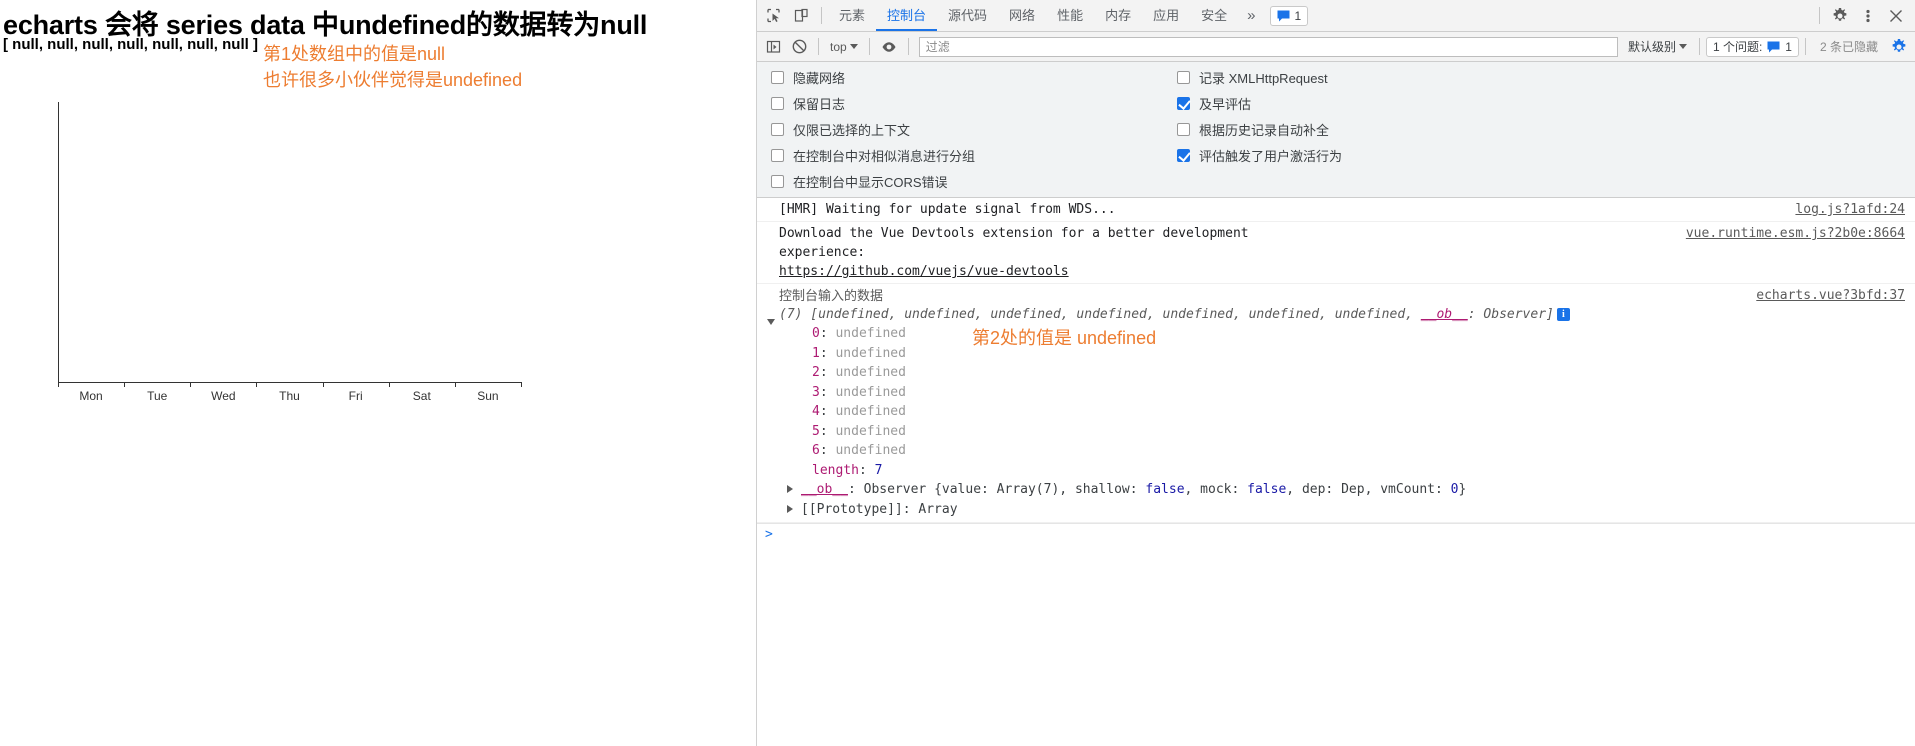 Image resolution: width=1915 pixels, height=746 pixels. I want to click on observer-key: __ob__, so click(824, 489).